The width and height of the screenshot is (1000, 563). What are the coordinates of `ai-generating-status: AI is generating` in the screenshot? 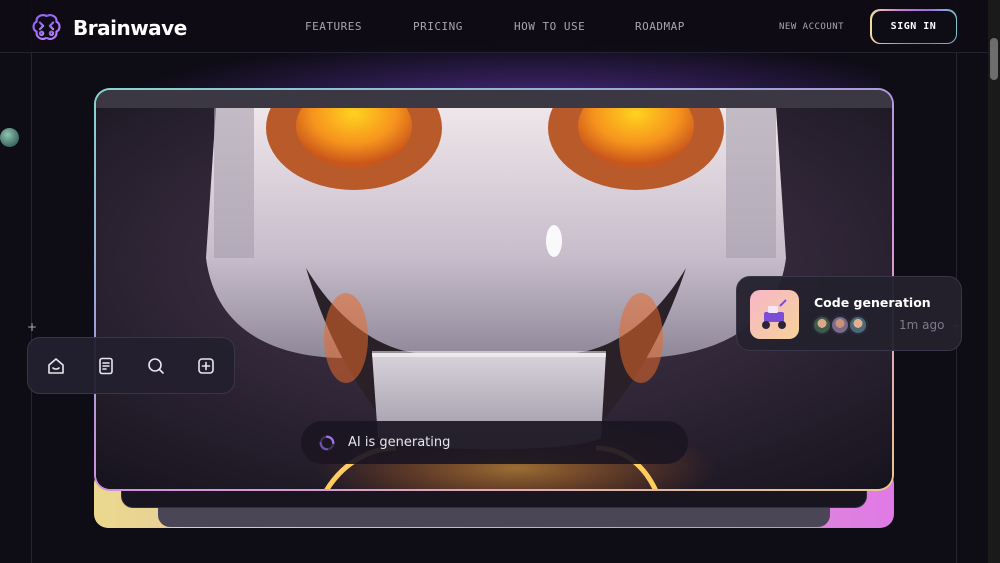 It's located at (494, 442).